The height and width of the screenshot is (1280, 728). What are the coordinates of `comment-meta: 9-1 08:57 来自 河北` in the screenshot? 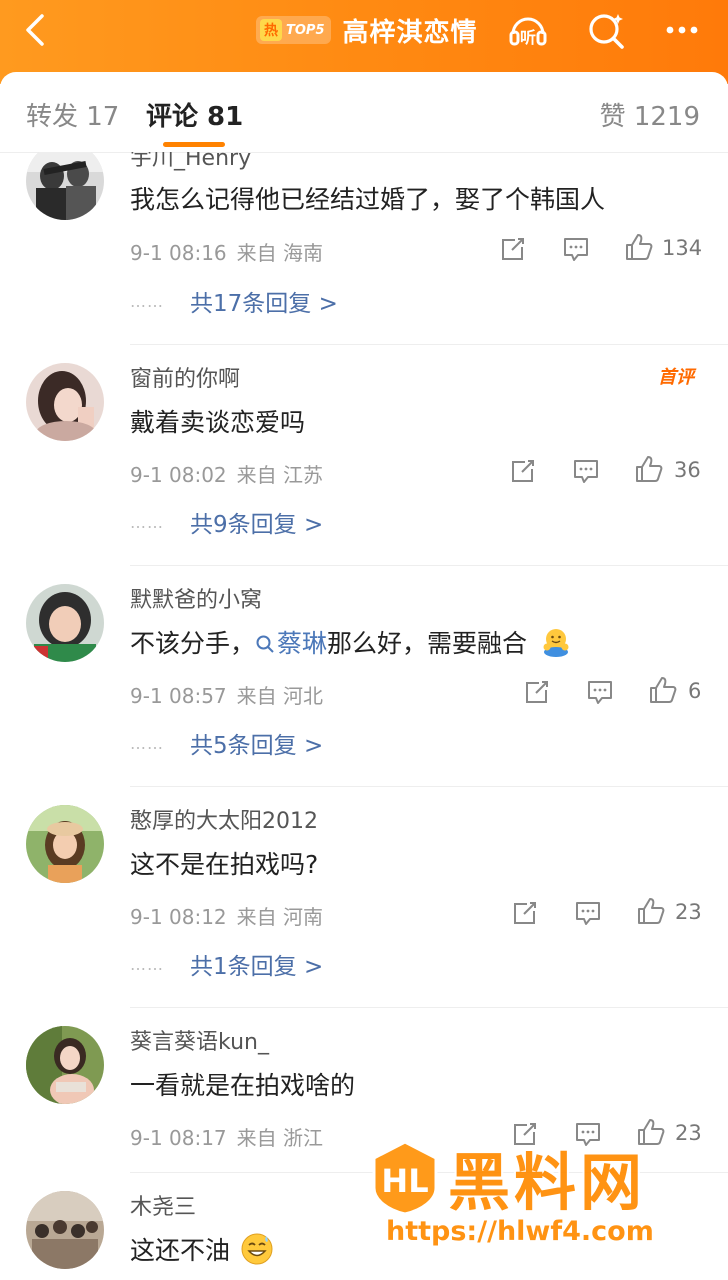 It's located at (226, 694).